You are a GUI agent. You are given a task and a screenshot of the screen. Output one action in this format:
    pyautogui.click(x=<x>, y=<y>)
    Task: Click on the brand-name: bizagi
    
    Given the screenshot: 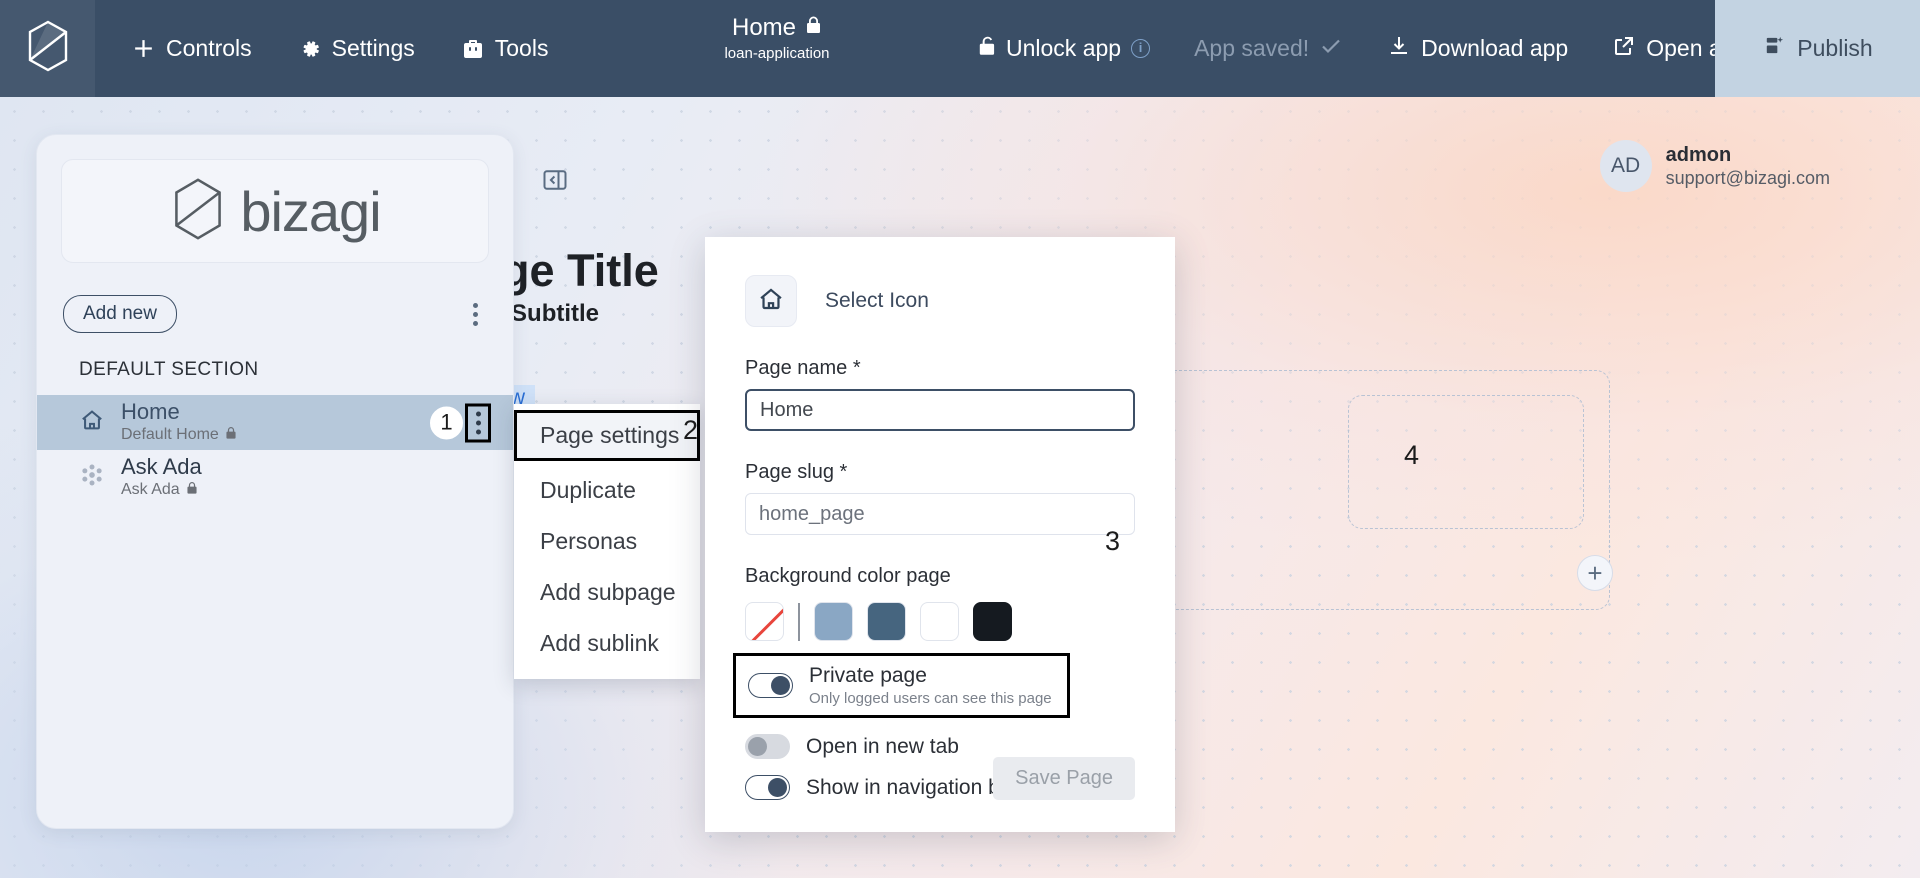 What is the action you would take?
    pyautogui.click(x=310, y=211)
    